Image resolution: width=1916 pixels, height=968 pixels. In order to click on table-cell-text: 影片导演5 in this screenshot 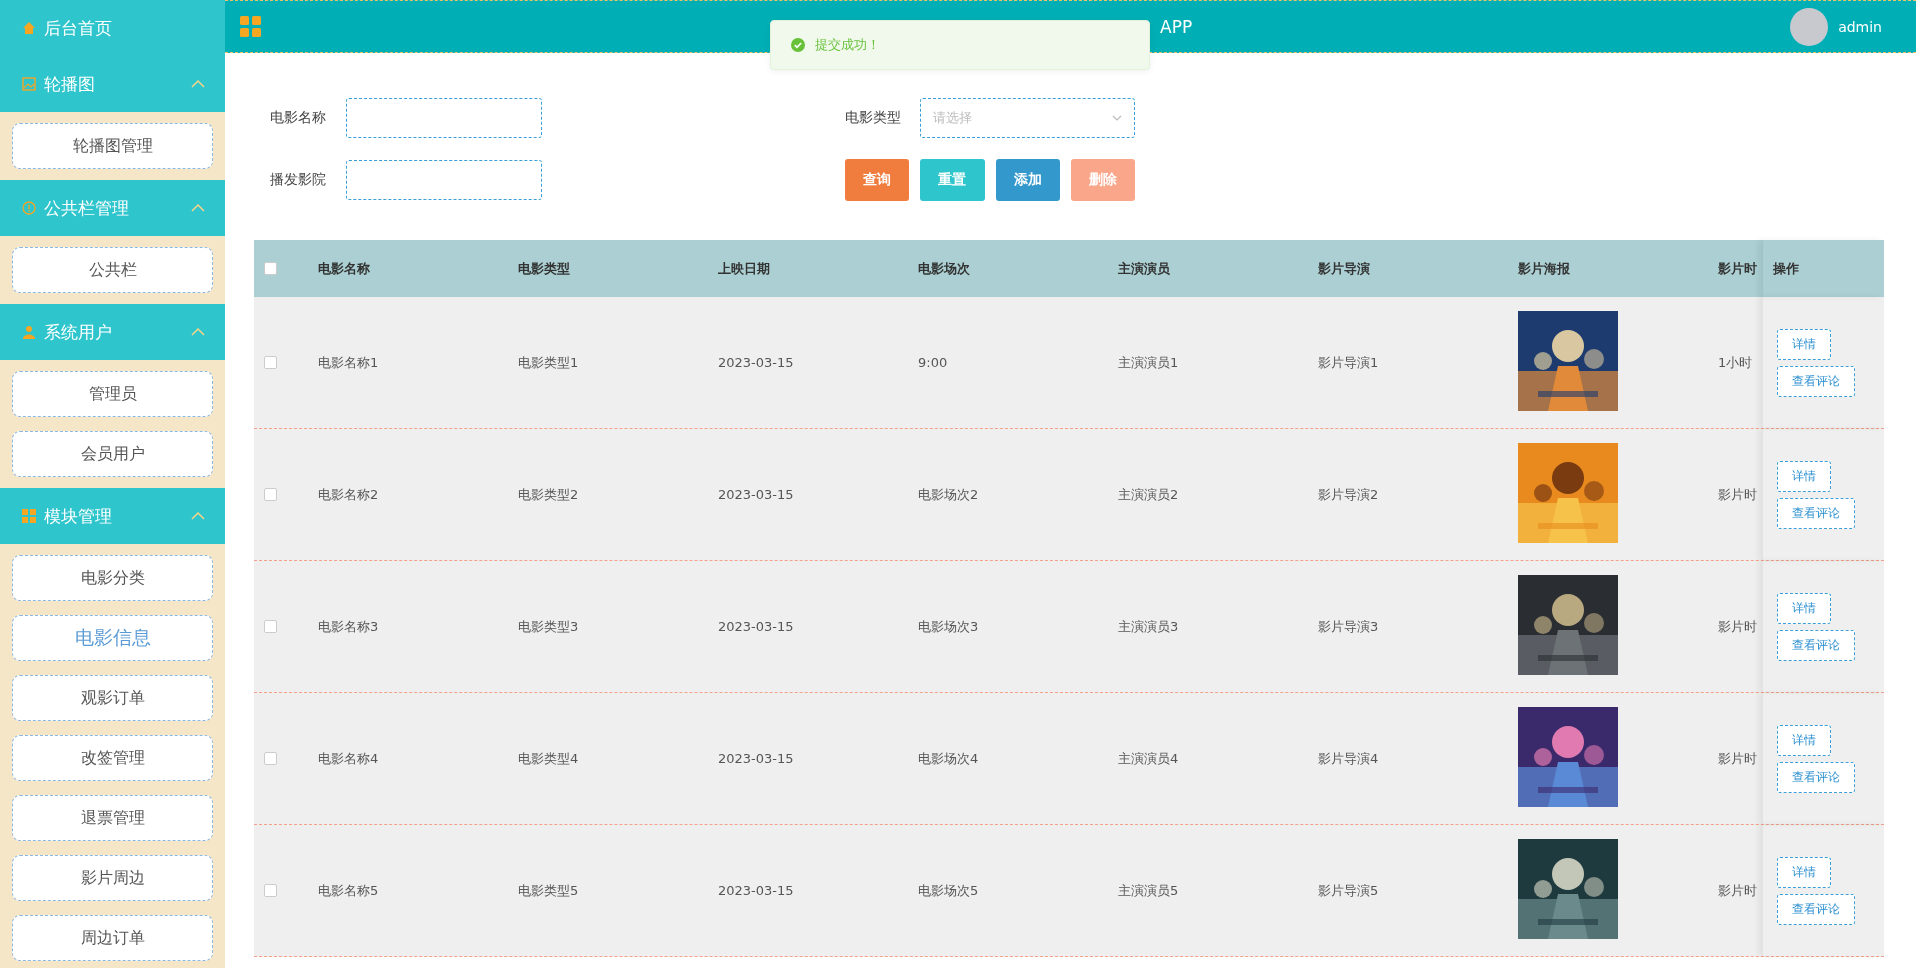, I will do `click(1348, 890)`.